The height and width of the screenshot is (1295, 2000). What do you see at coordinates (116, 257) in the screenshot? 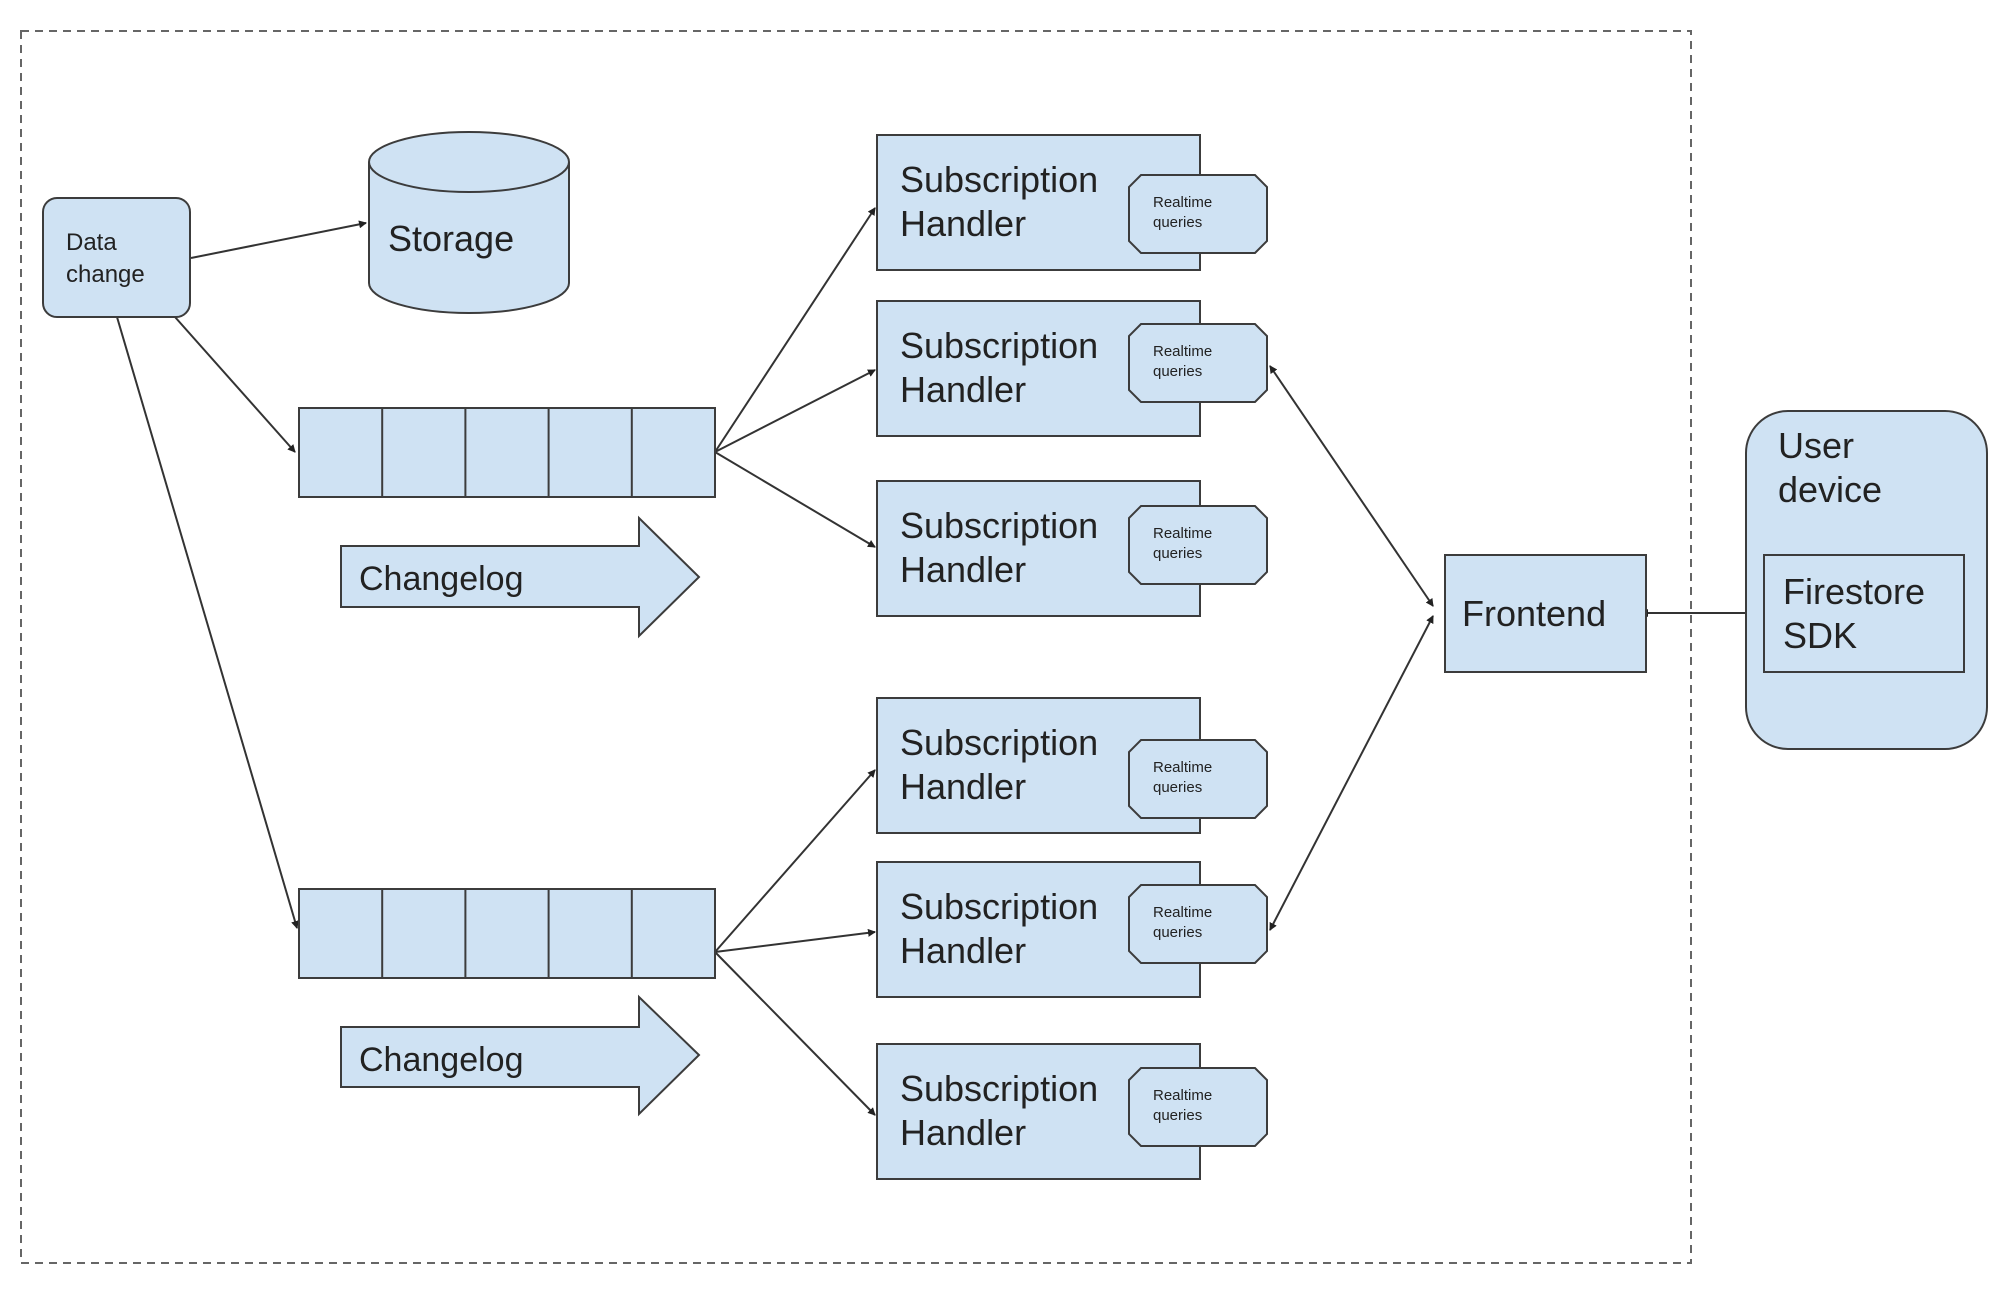
I see `data-change-node: Data change` at bounding box center [116, 257].